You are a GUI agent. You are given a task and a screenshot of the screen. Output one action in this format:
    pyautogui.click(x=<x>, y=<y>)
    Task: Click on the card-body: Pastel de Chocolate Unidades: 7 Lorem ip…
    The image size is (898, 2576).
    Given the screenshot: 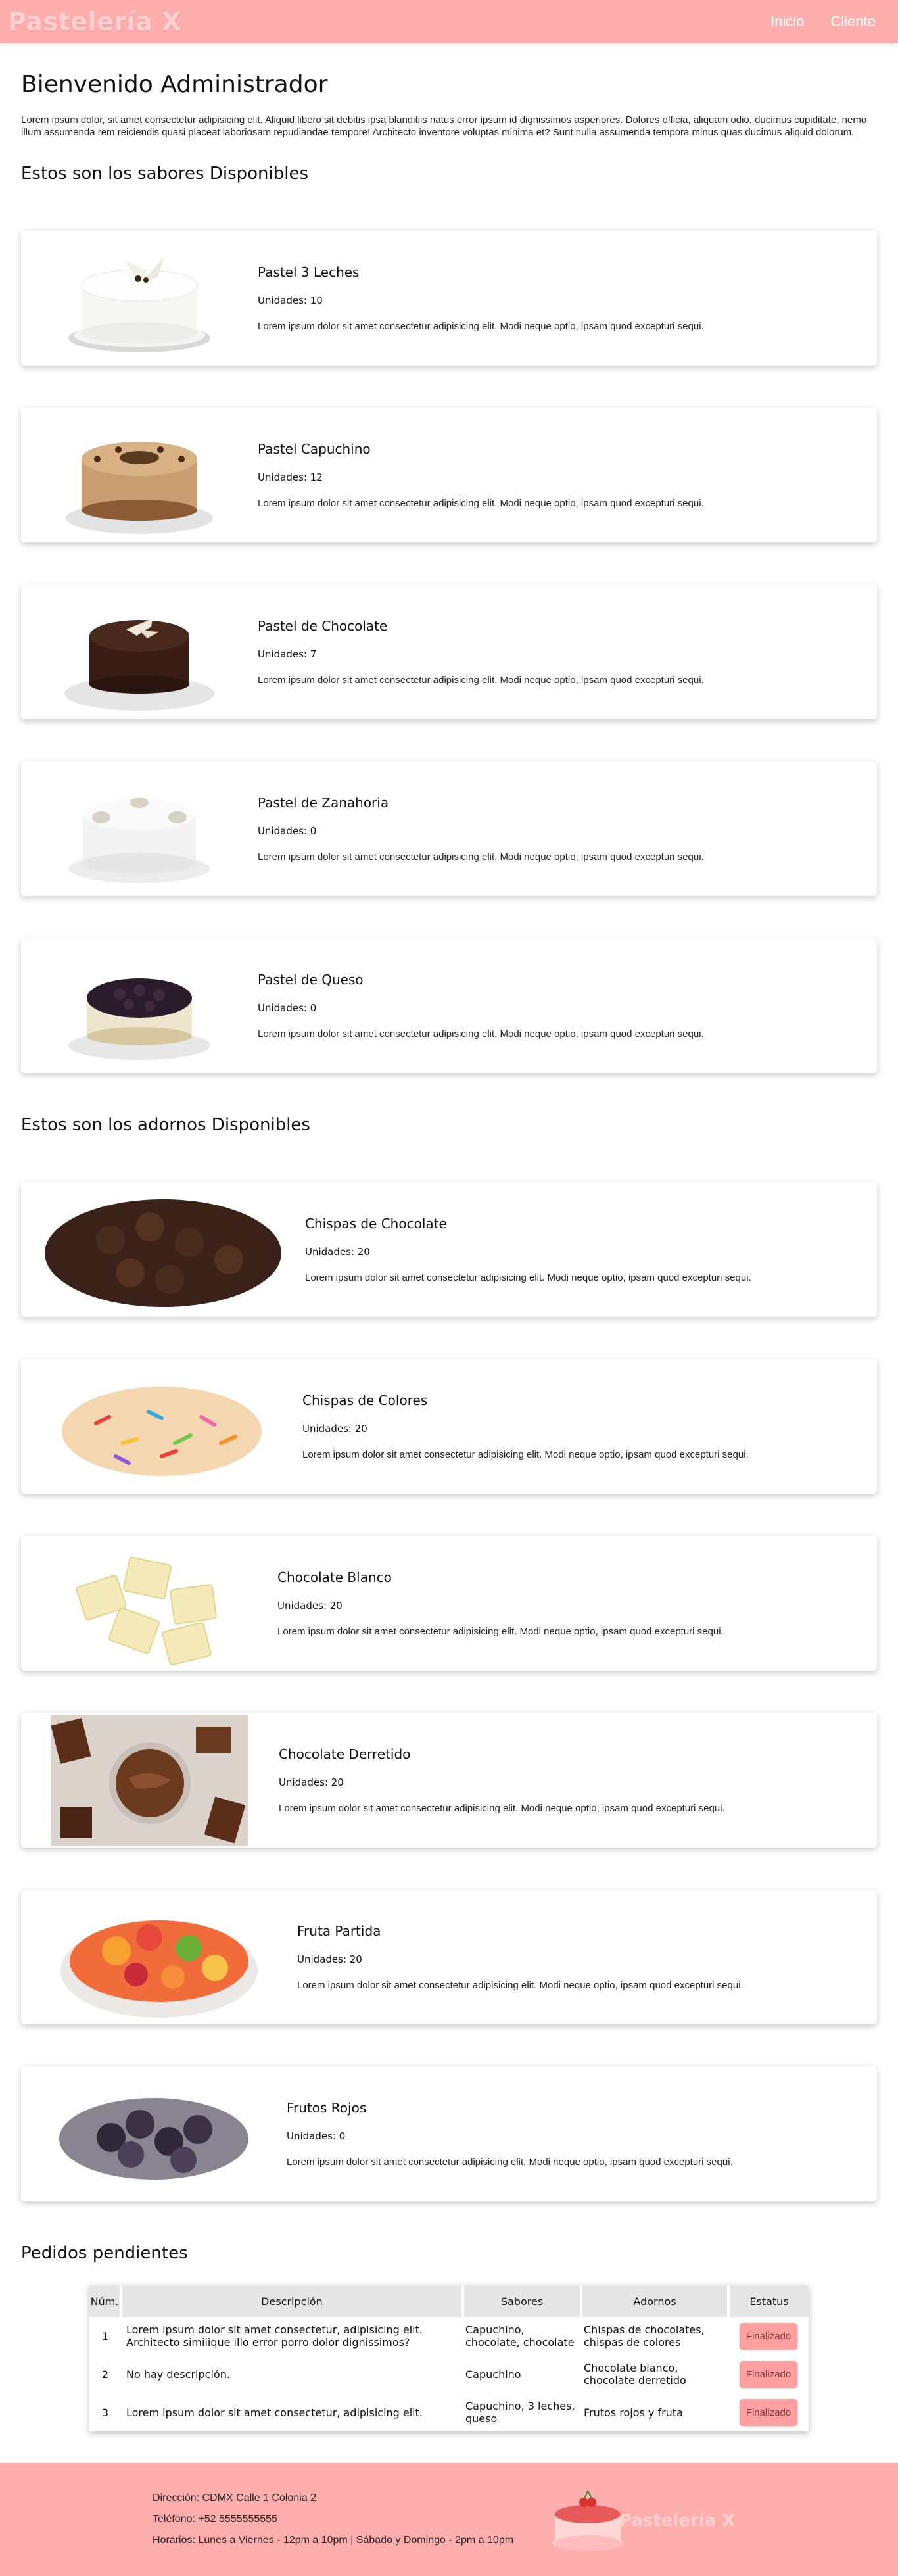 What is the action you would take?
    pyautogui.click(x=481, y=652)
    